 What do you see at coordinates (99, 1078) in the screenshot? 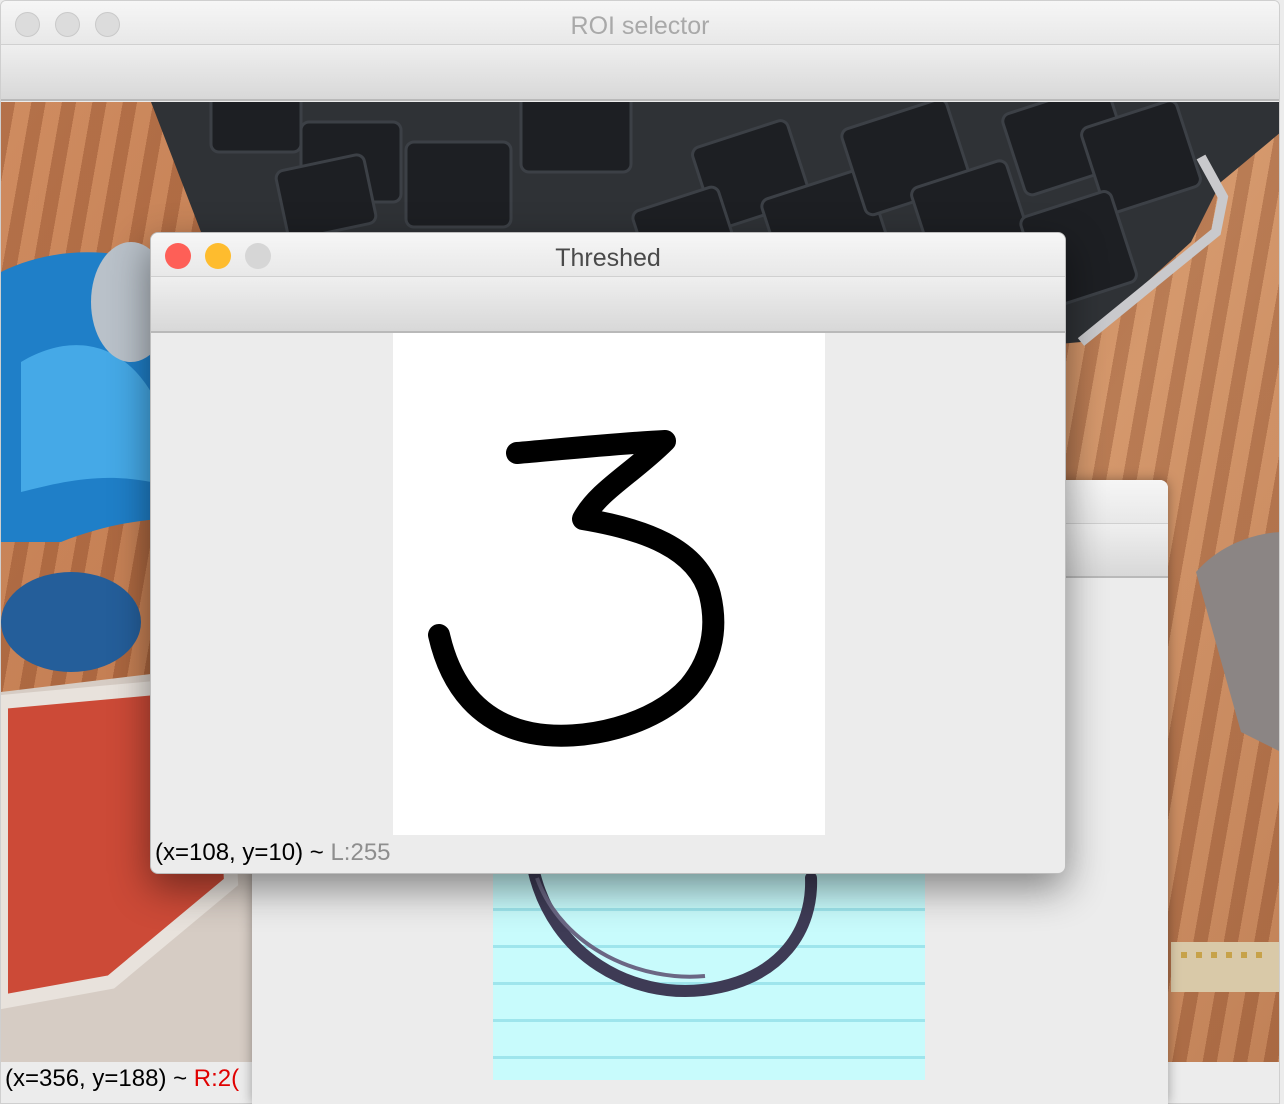
I see `roi-status-coordinates: (x=356, y=188) ~` at bounding box center [99, 1078].